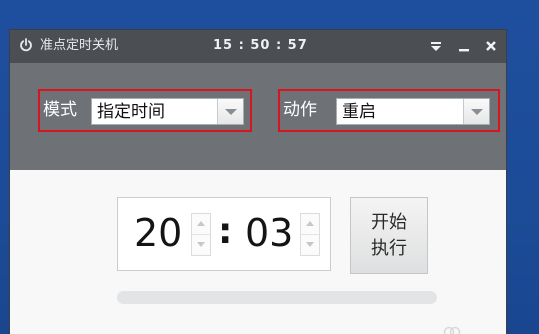 The height and width of the screenshot is (334, 539). Describe the element at coordinates (413, 111) in the screenshot. I see `action-select: 重启` at that location.